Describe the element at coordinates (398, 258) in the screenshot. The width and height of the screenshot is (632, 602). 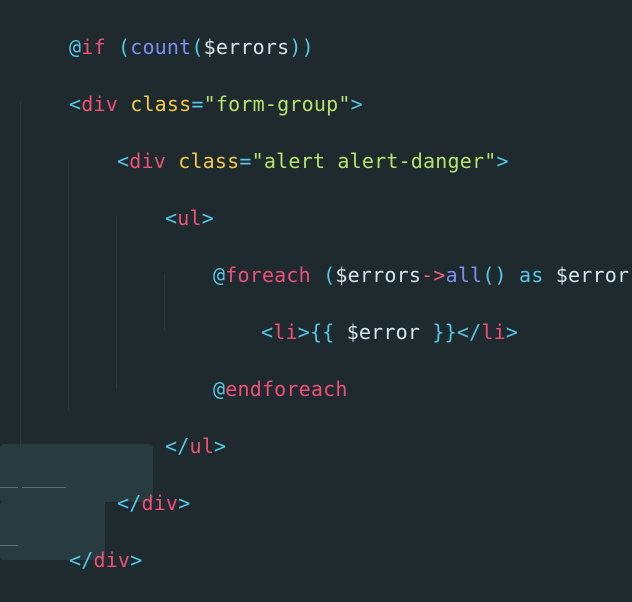
I see `code-line-5: @foreach ($errors->all() as $error)` at that location.